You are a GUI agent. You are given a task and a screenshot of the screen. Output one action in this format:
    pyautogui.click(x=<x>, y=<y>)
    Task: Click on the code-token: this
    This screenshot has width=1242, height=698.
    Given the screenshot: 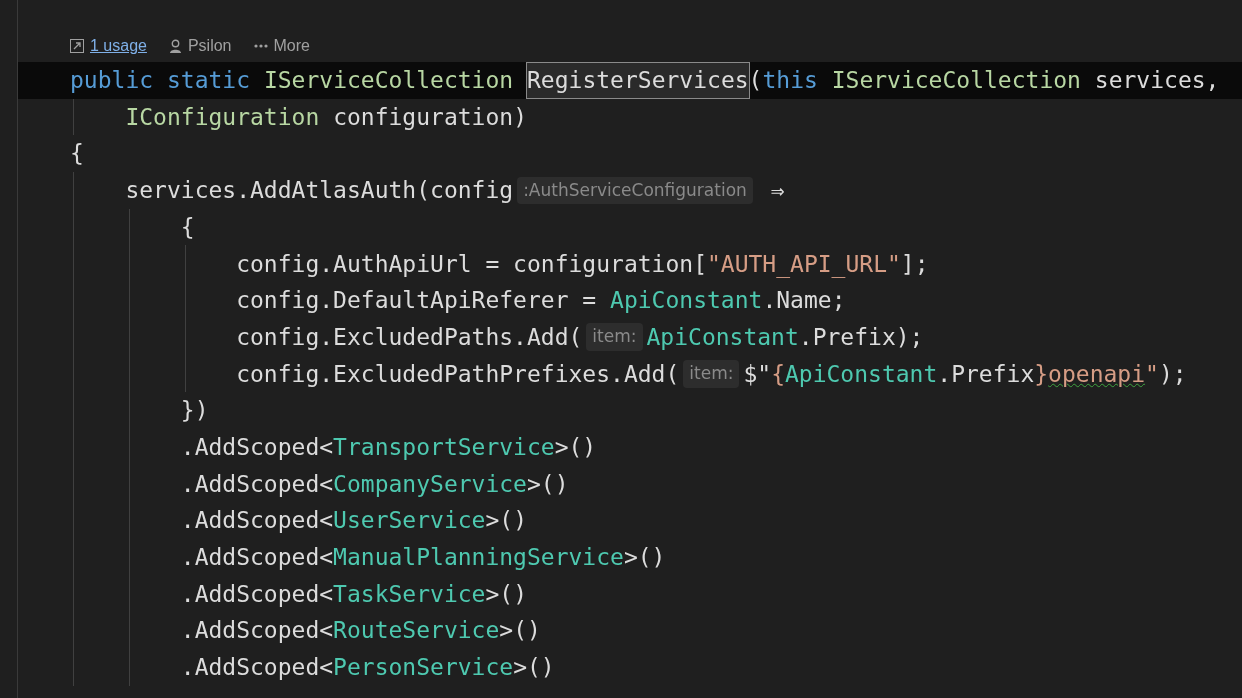 What is the action you would take?
    pyautogui.click(x=790, y=81)
    